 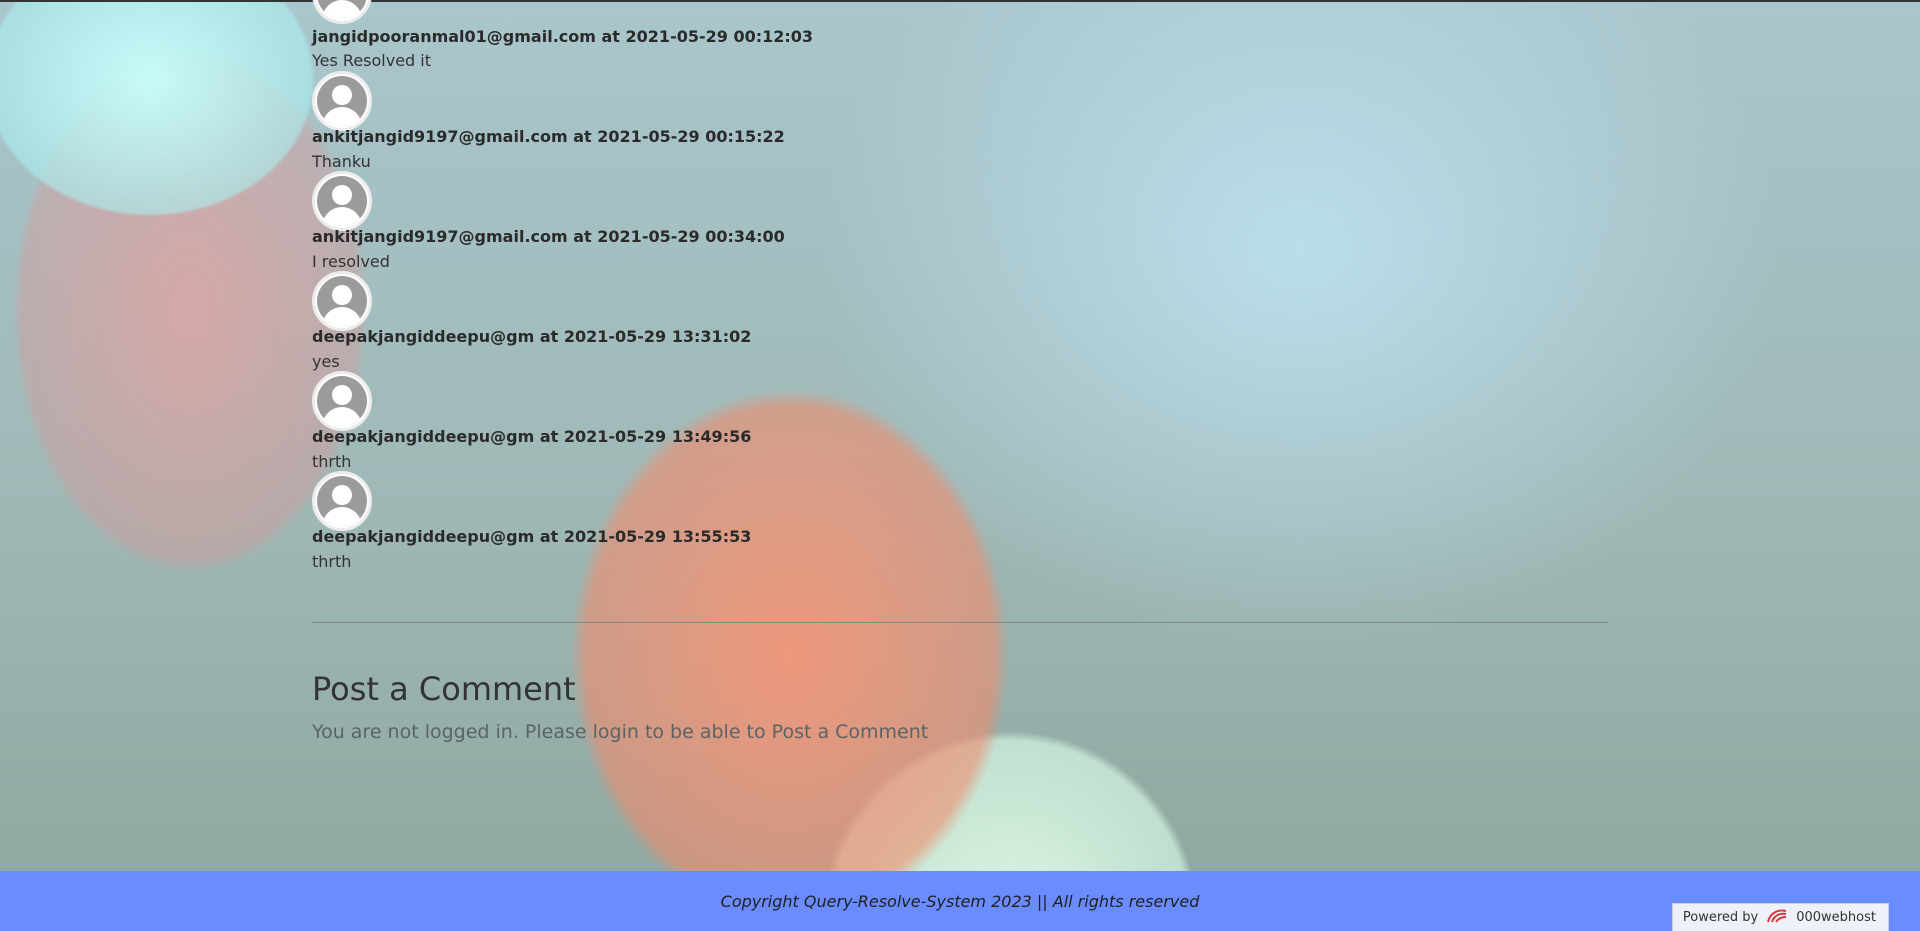 What do you see at coordinates (1777, 918) in the screenshot?
I see `000webhost-logo-icon` at bounding box center [1777, 918].